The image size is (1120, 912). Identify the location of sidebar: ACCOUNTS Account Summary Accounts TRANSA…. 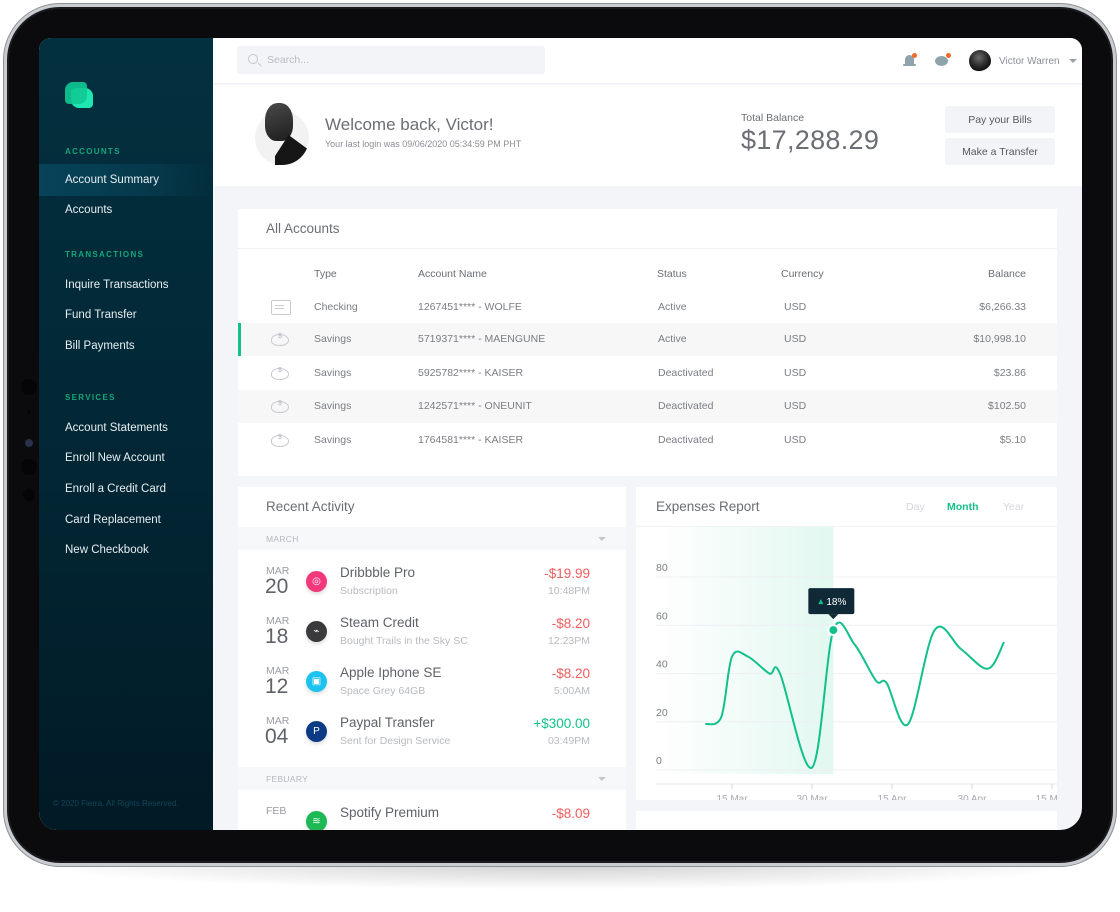
(126, 434).